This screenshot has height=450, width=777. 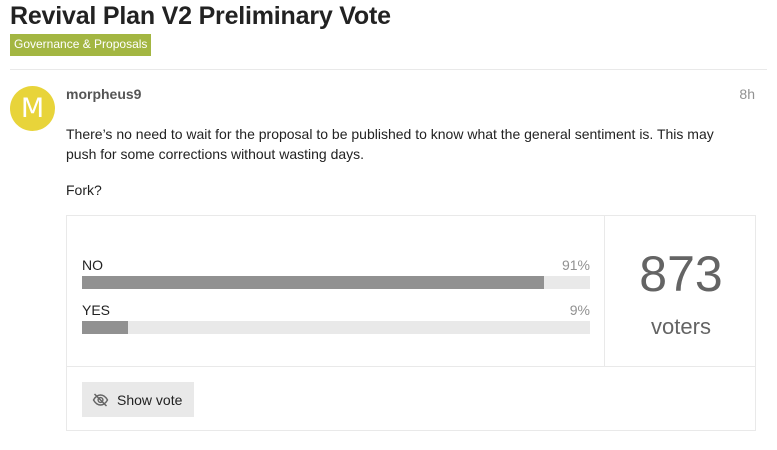 What do you see at coordinates (336, 273) in the screenshot?
I see `poll-option-no: NO 91%` at bounding box center [336, 273].